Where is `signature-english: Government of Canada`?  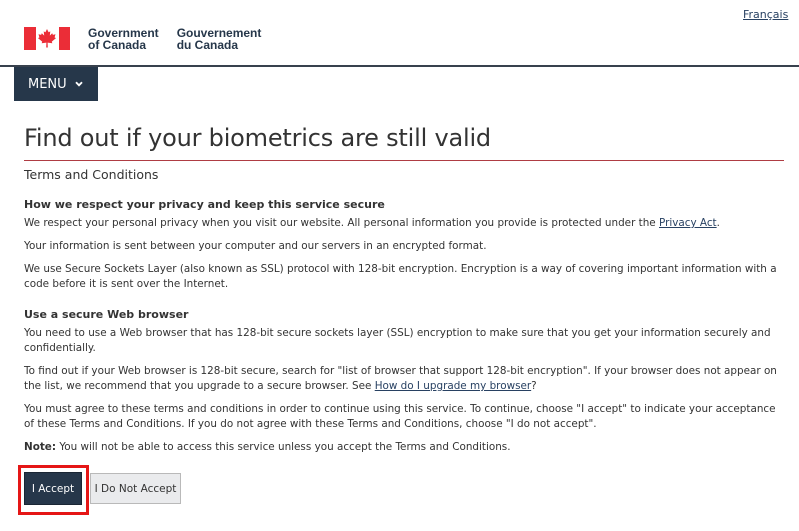 signature-english: Government of Canada is located at coordinates (123, 39).